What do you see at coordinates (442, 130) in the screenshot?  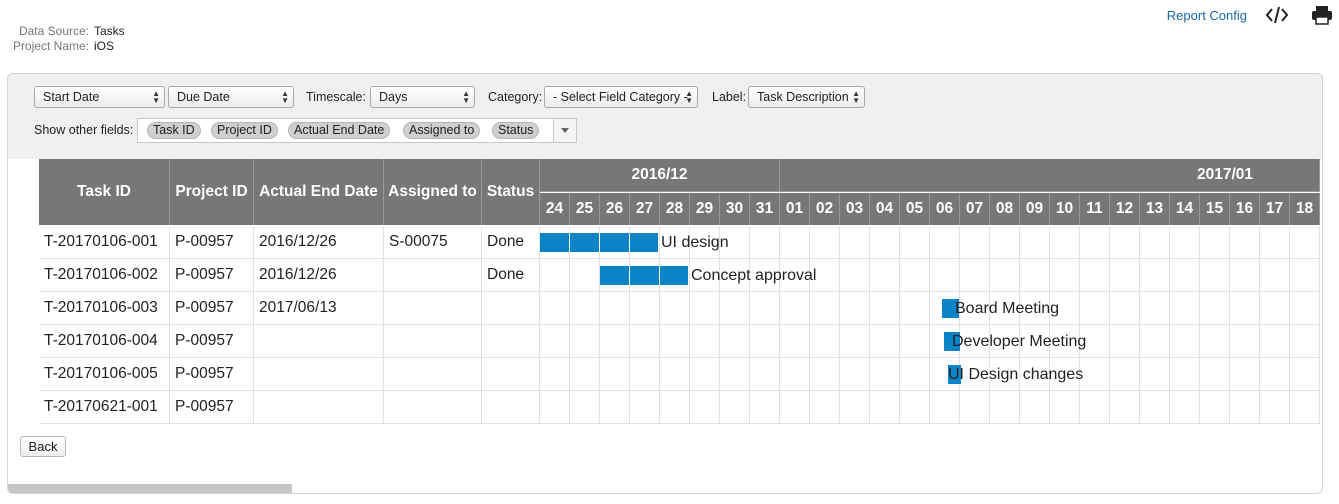 I see `chip-assigned-to: Assigned to` at bounding box center [442, 130].